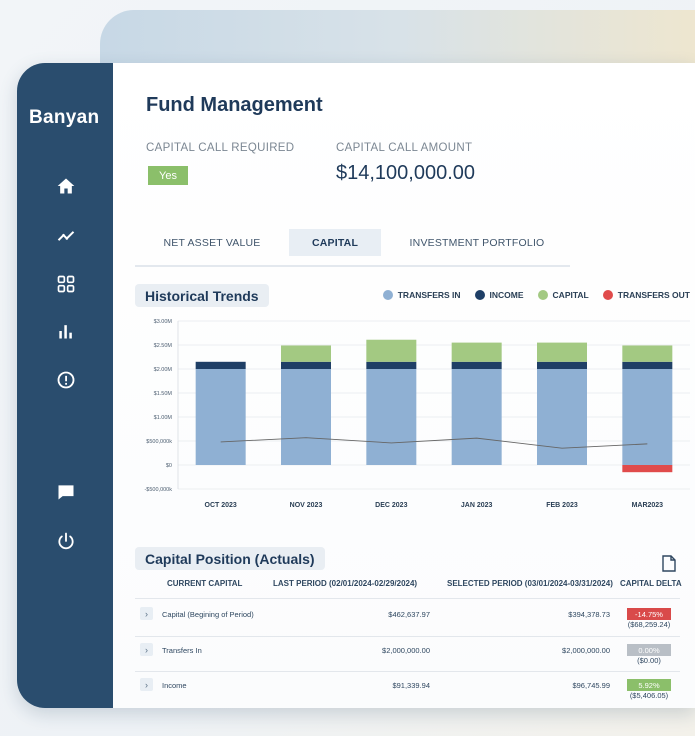  What do you see at coordinates (66, 236) in the screenshot?
I see `trend-icon` at bounding box center [66, 236].